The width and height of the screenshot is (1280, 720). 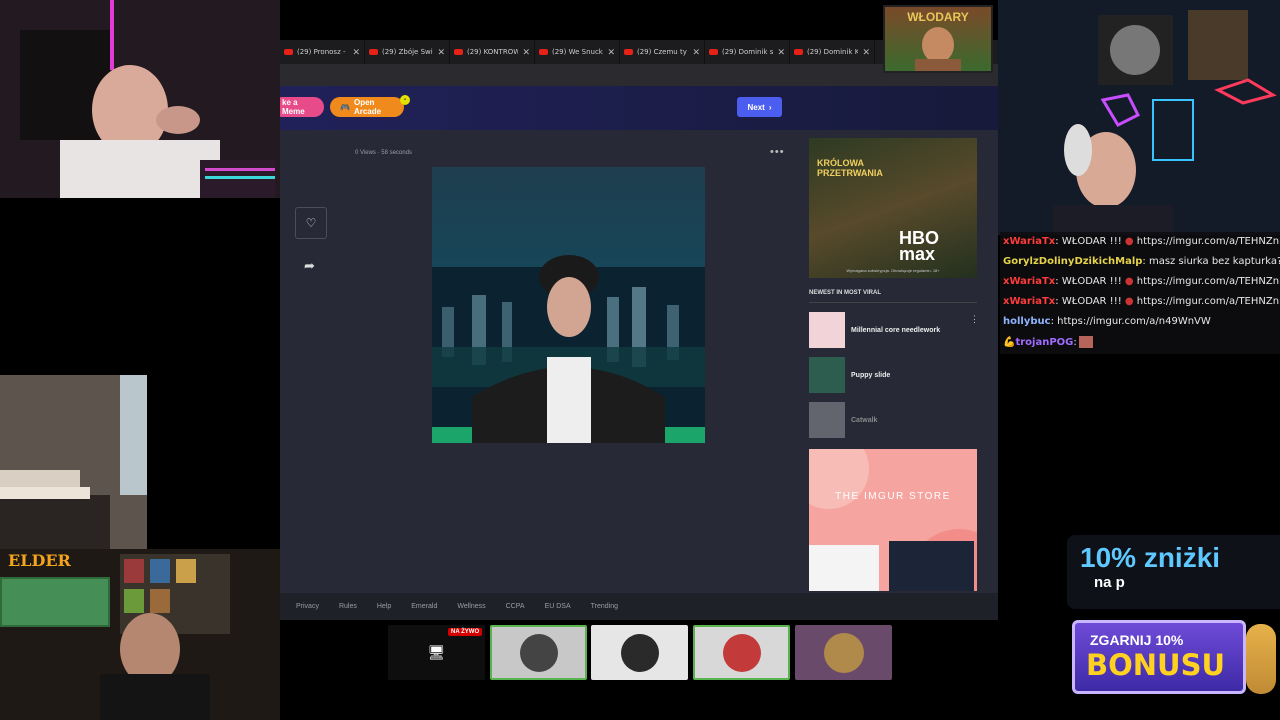 What do you see at coordinates (919, 246) in the screenshot?
I see `hbo-max-logo: HBO max` at bounding box center [919, 246].